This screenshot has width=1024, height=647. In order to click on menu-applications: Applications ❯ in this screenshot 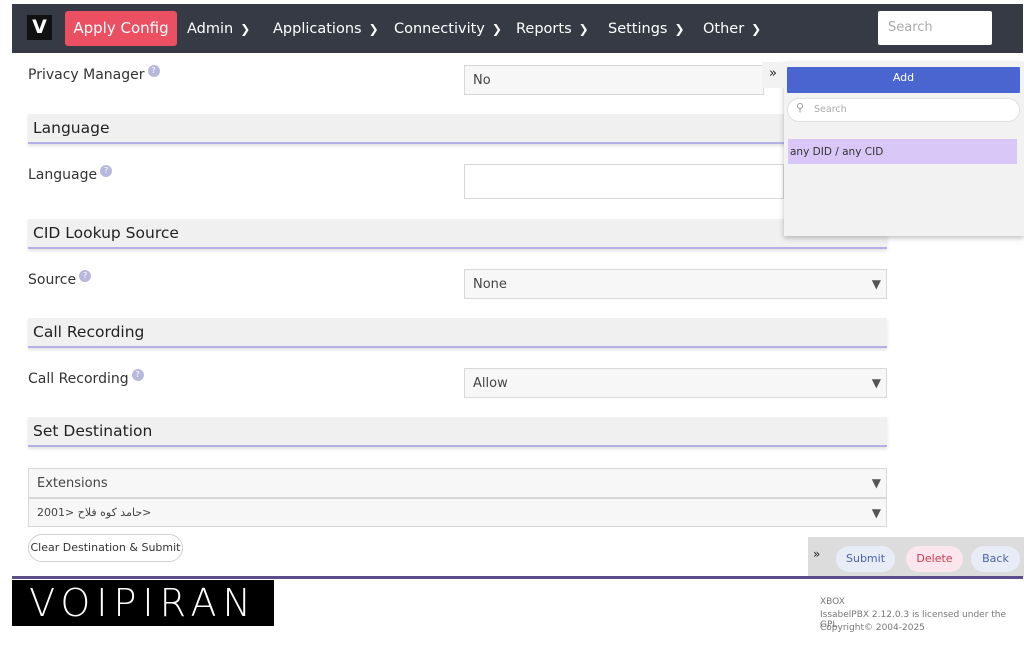, I will do `click(326, 28)`.